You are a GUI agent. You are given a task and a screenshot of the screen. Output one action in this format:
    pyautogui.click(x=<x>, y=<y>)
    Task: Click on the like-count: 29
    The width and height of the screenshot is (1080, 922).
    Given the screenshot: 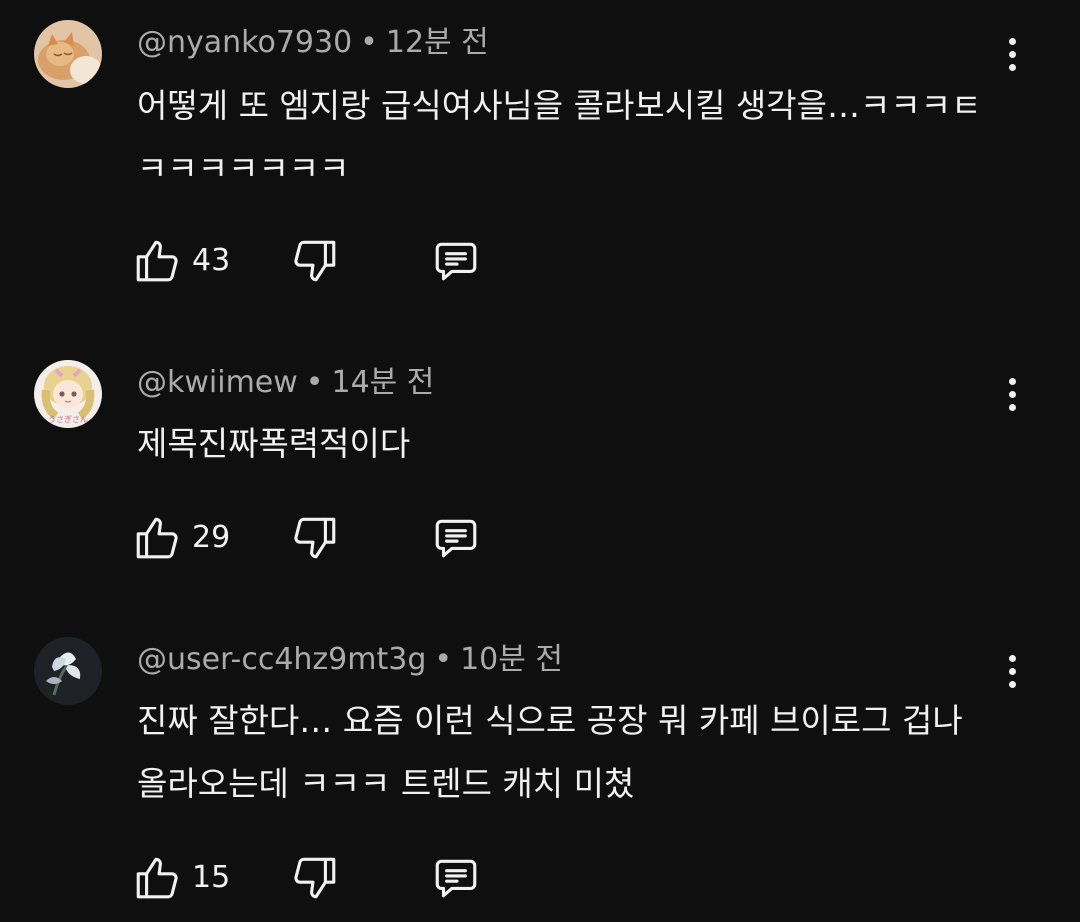 What is the action you would take?
    pyautogui.click(x=211, y=537)
    